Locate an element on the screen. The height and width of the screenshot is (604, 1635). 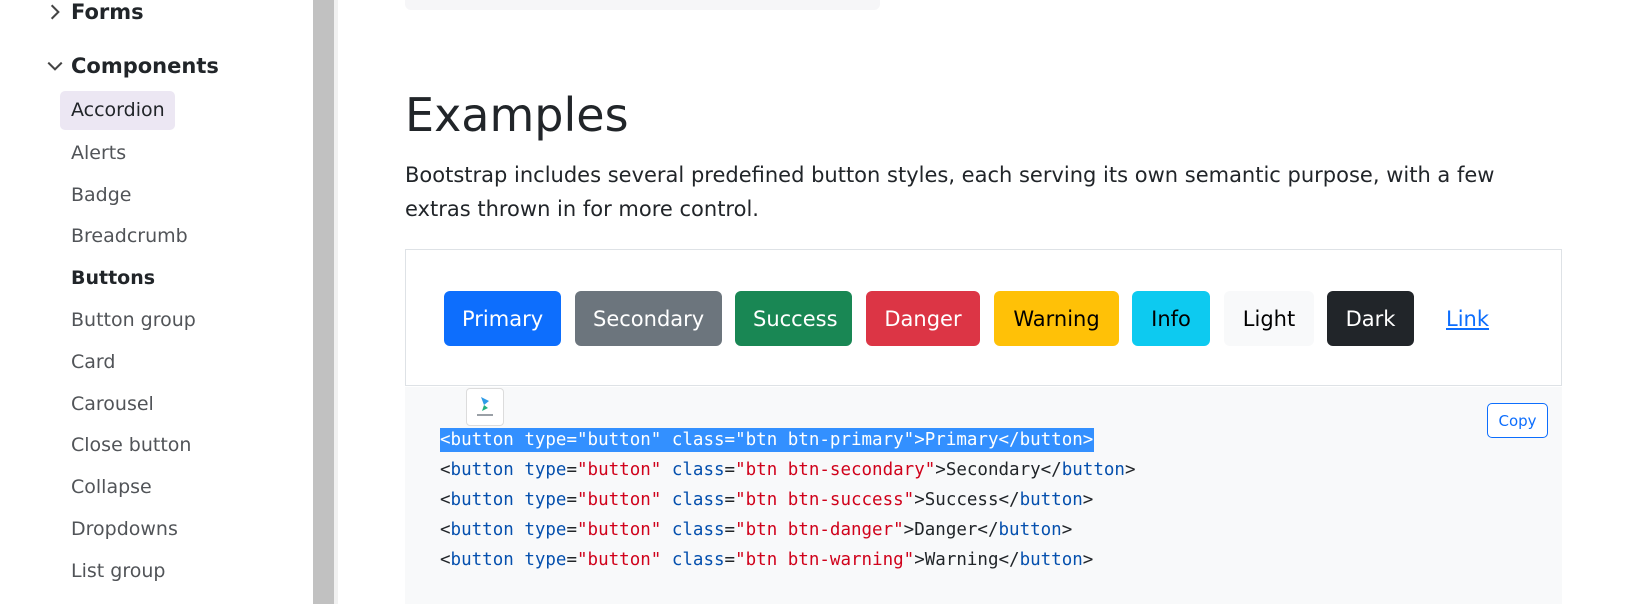
sidebar-group-label: Components is located at coordinates (145, 66).